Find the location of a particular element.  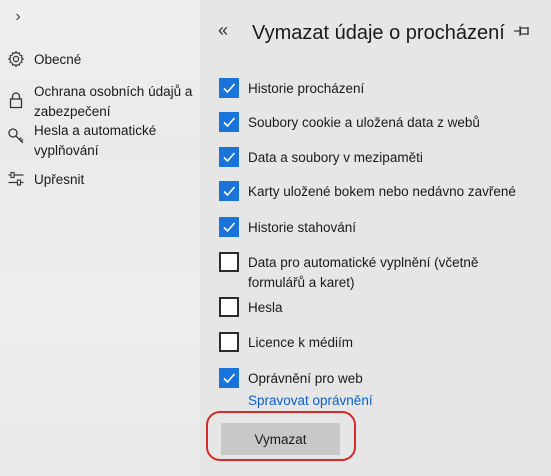

option-label: Soubory cookie a uložená data z webů is located at coordinates (364, 122).